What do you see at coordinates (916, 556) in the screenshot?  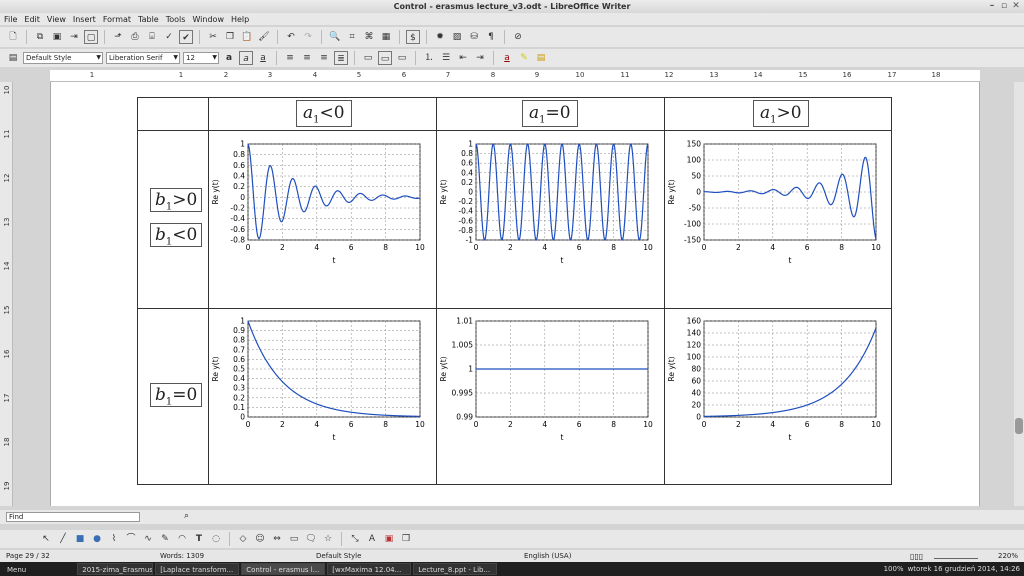 I see `view-layout-icon: ▯▯▯` at bounding box center [916, 556].